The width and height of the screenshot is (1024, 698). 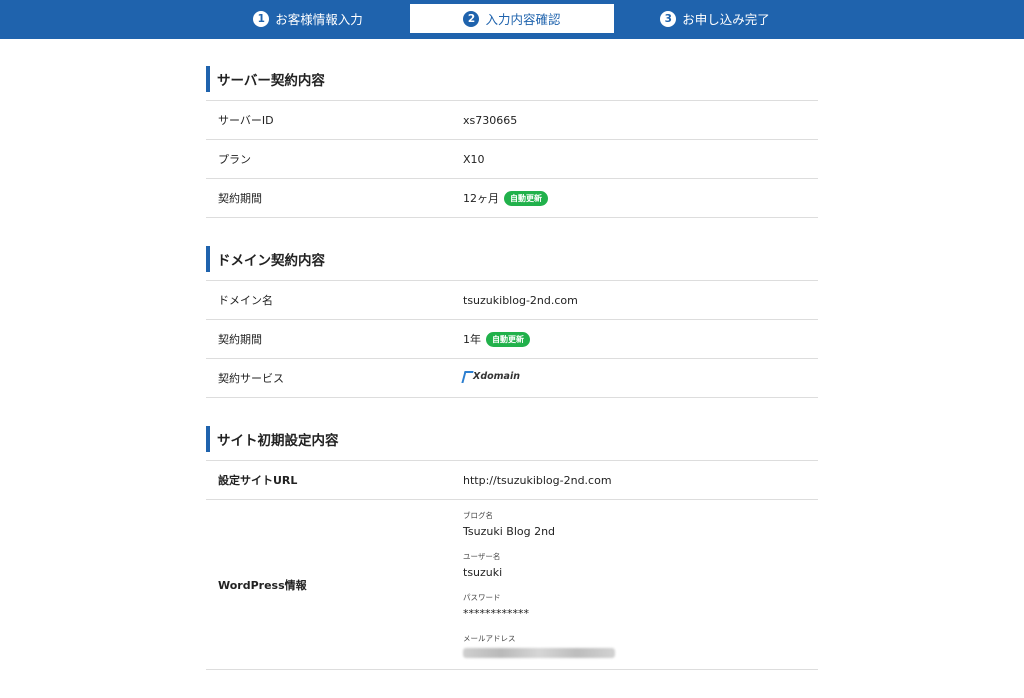 What do you see at coordinates (496, 376) in the screenshot?
I see `xdomain-logo-text: Xdomain` at bounding box center [496, 376].